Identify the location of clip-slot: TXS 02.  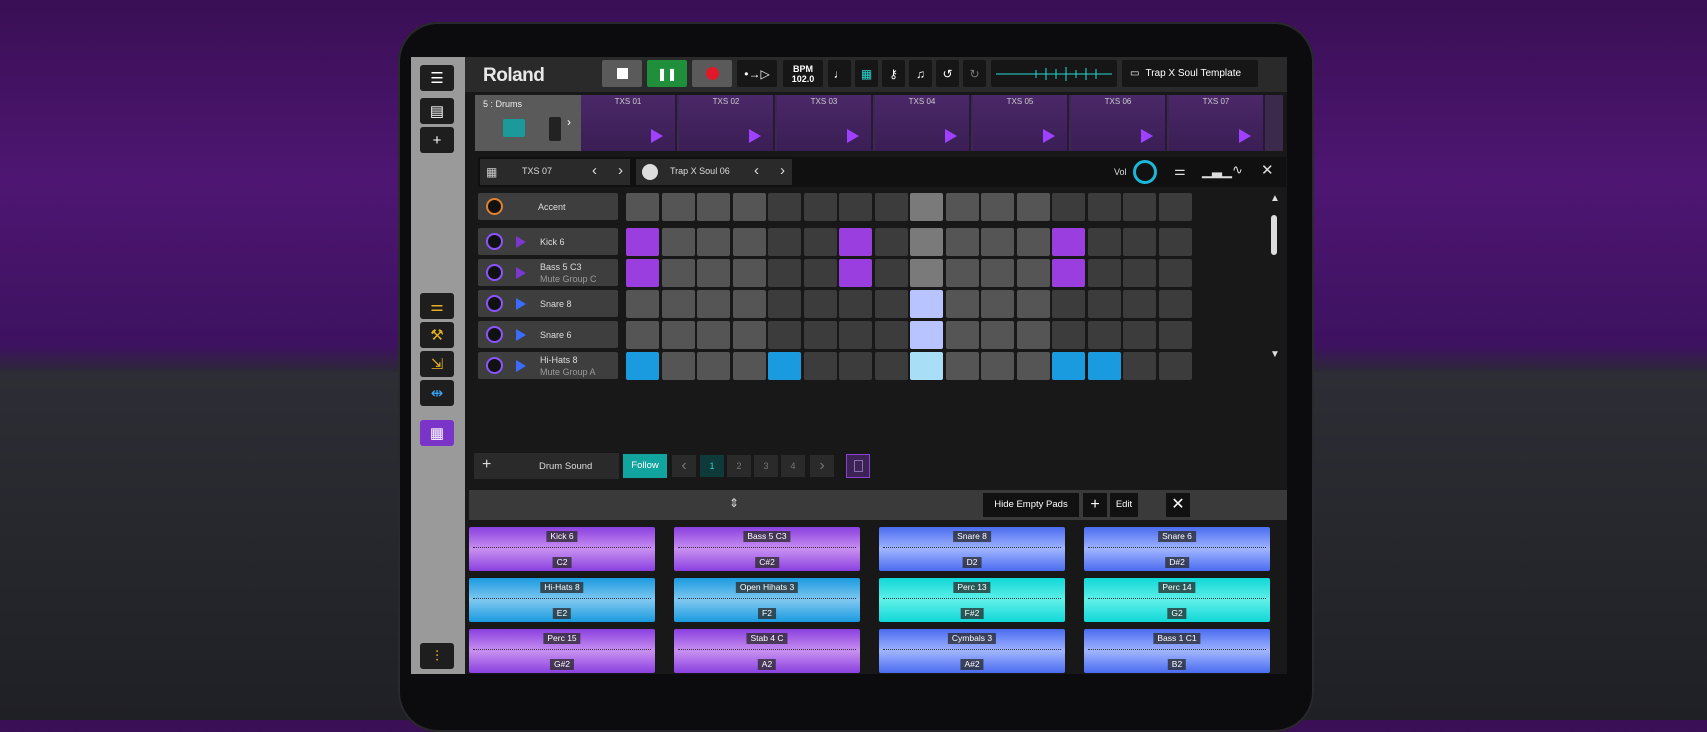
(727, 123).